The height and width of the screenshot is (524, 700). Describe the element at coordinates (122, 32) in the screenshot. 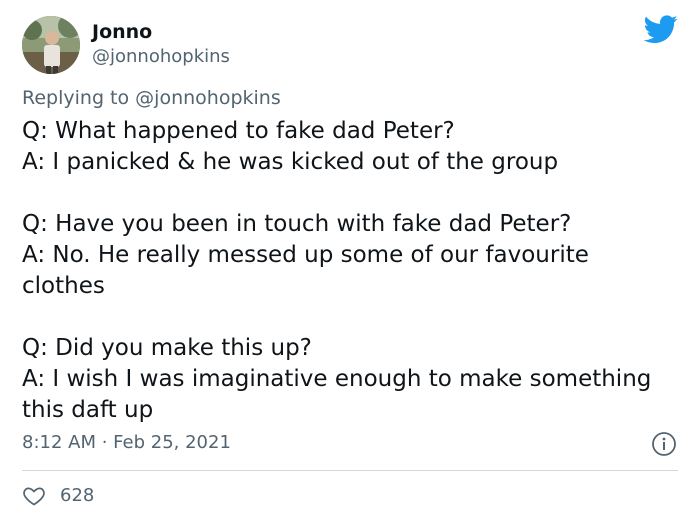

I see `author-display-name: Jonno` at that location.